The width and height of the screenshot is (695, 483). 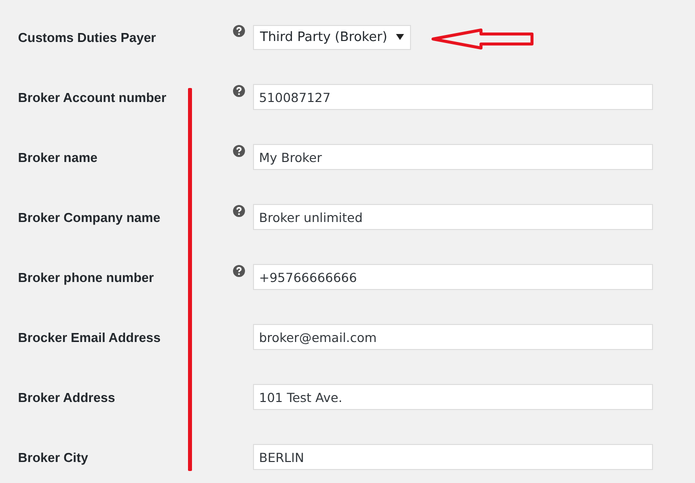 I want to click on input-field: 510087127, so click(x=453, y=97).